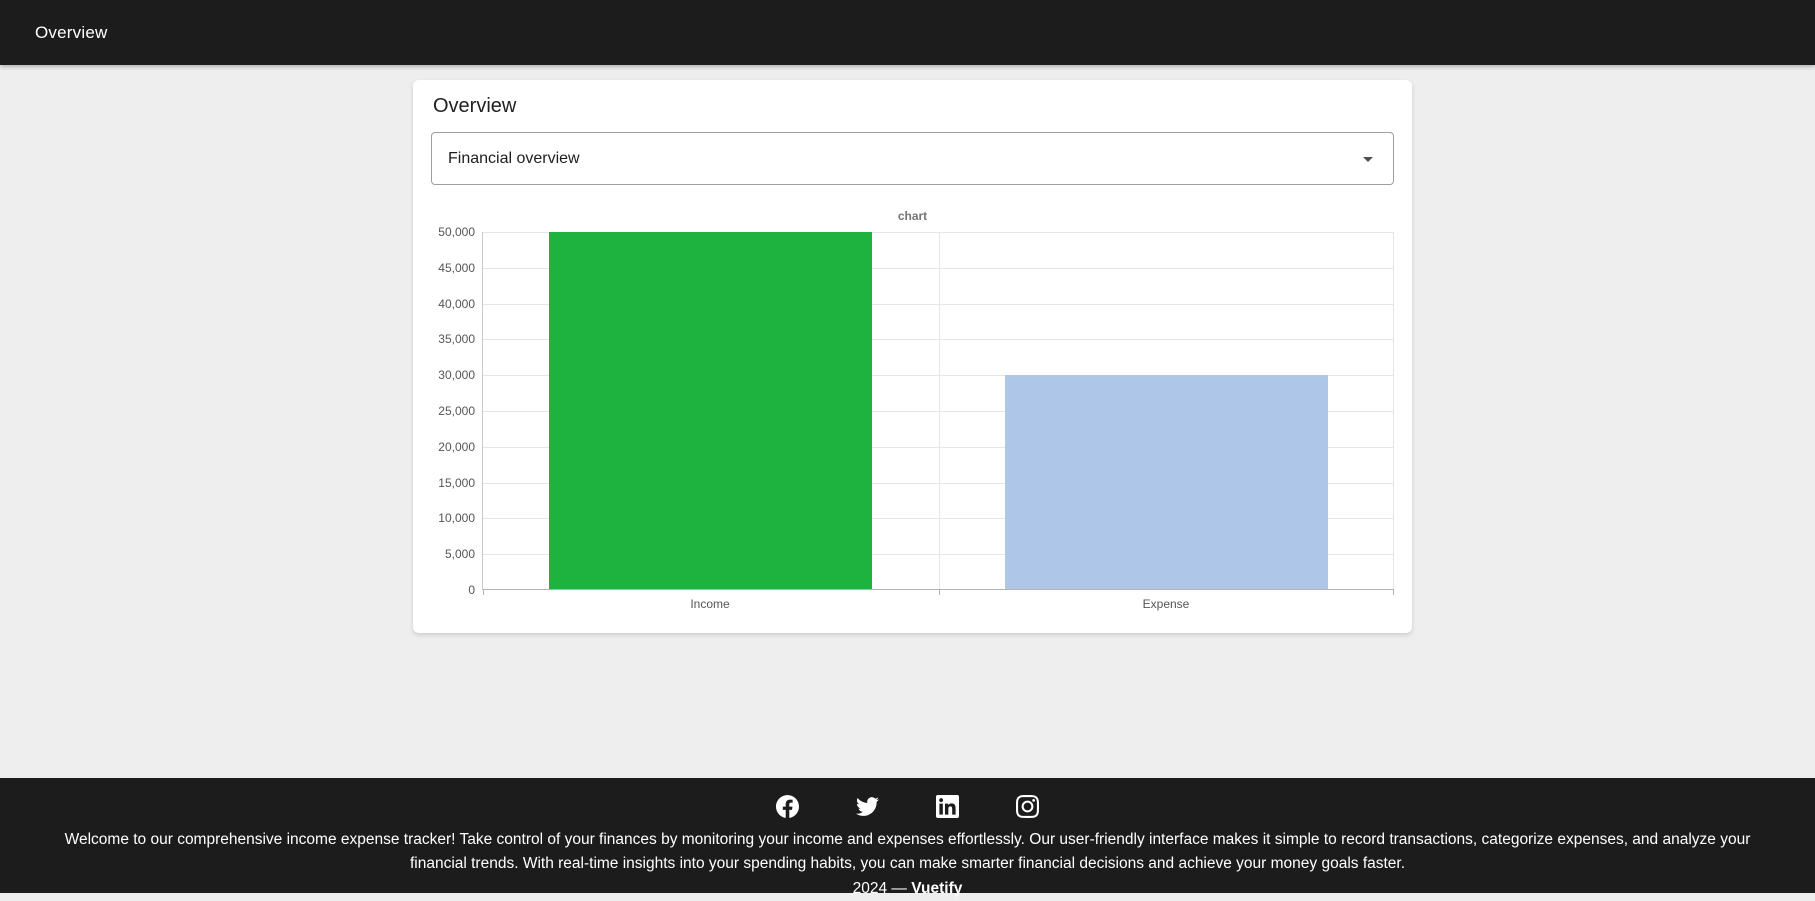  Describe the element at coordinates (456, 303) in the screenshot. I see `y-tick-label: 40,000` at that location.